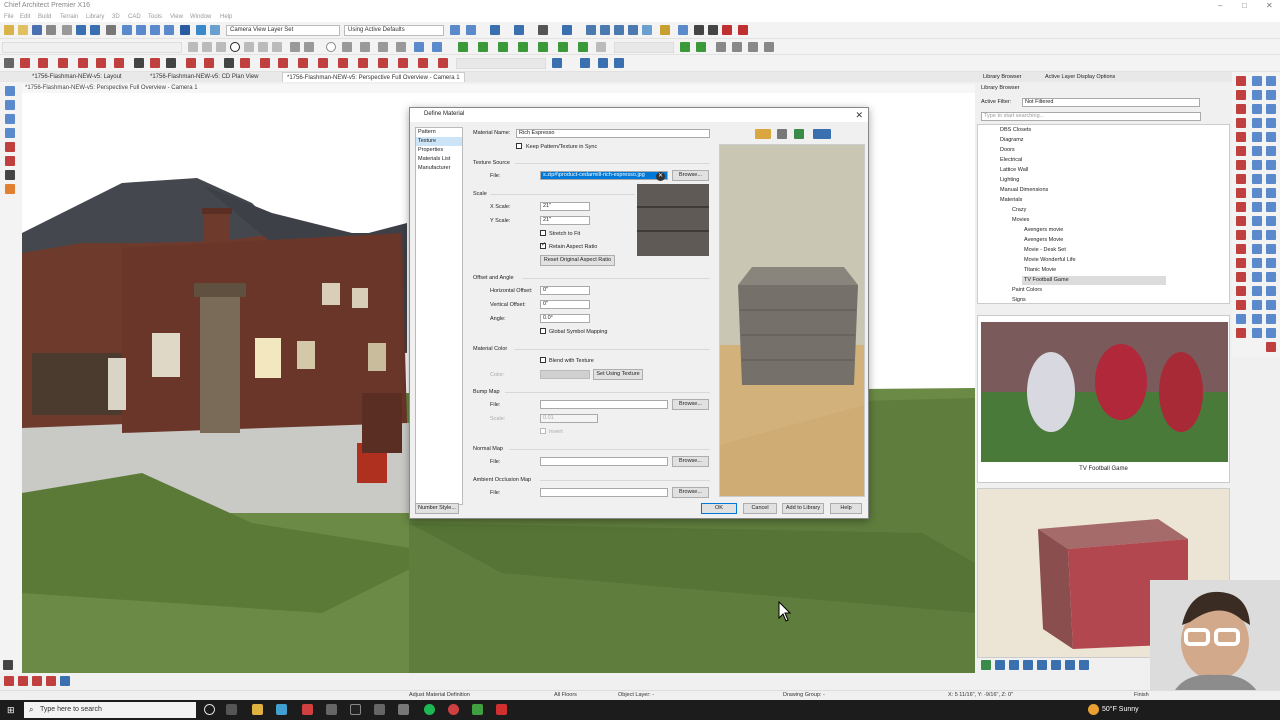 This screenshot has height=720, width=1280. I want to click on cabinet-icon, so click(619, 30).